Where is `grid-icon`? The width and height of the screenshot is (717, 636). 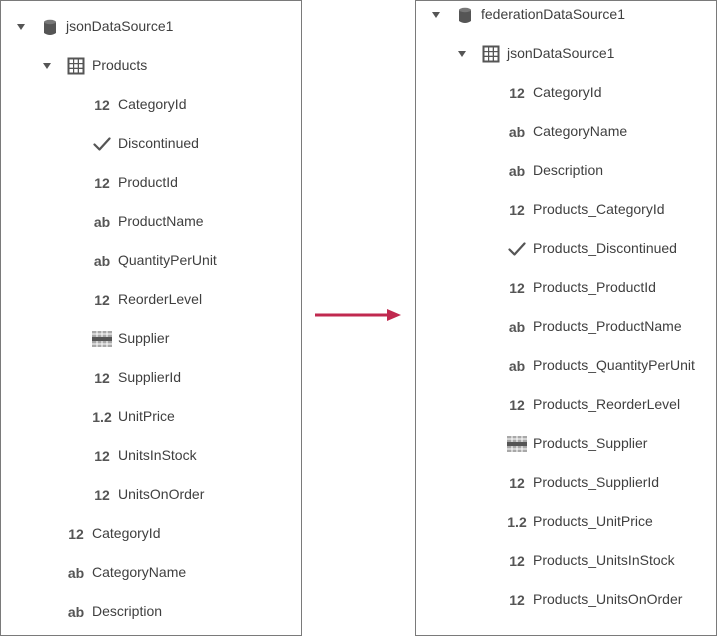
grid-icon is located at coordinates (517, 444).